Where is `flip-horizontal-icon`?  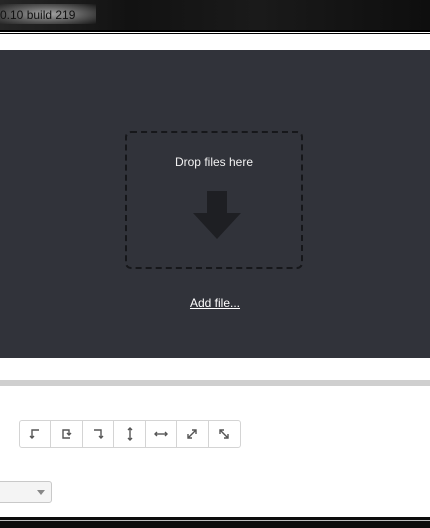 flip-horizontal-icon is located at coordinates (160, 434).